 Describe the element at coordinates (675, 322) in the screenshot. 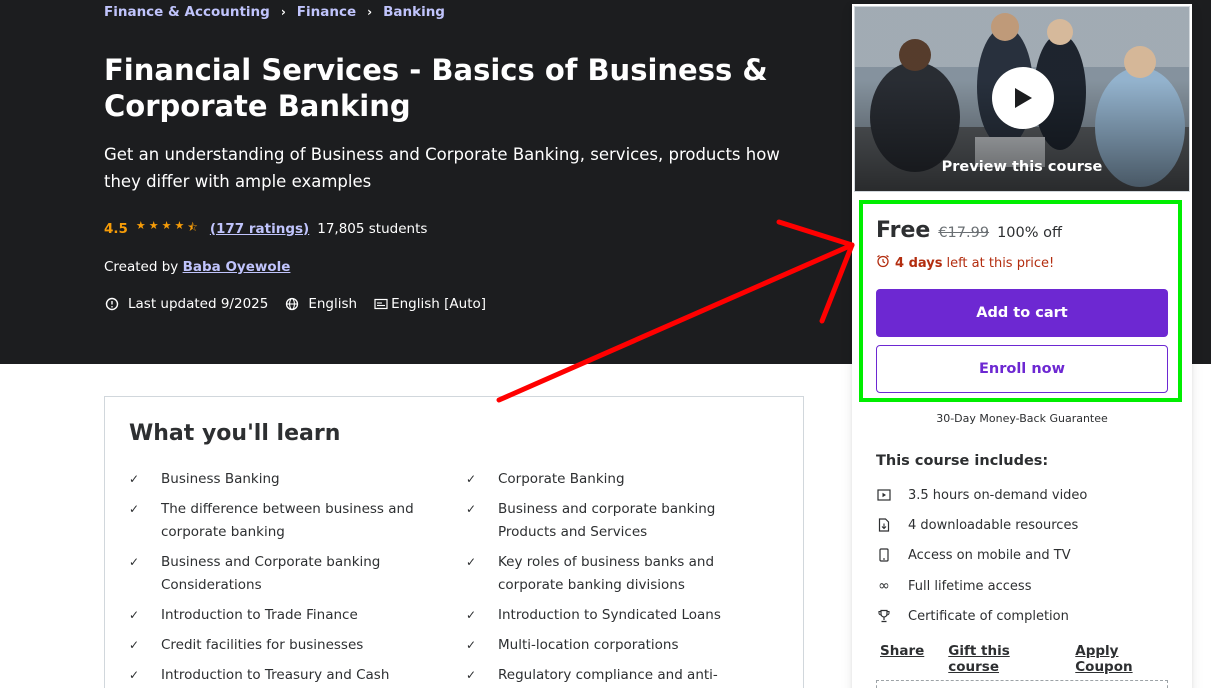

I see `arrow-shaft` at that location.